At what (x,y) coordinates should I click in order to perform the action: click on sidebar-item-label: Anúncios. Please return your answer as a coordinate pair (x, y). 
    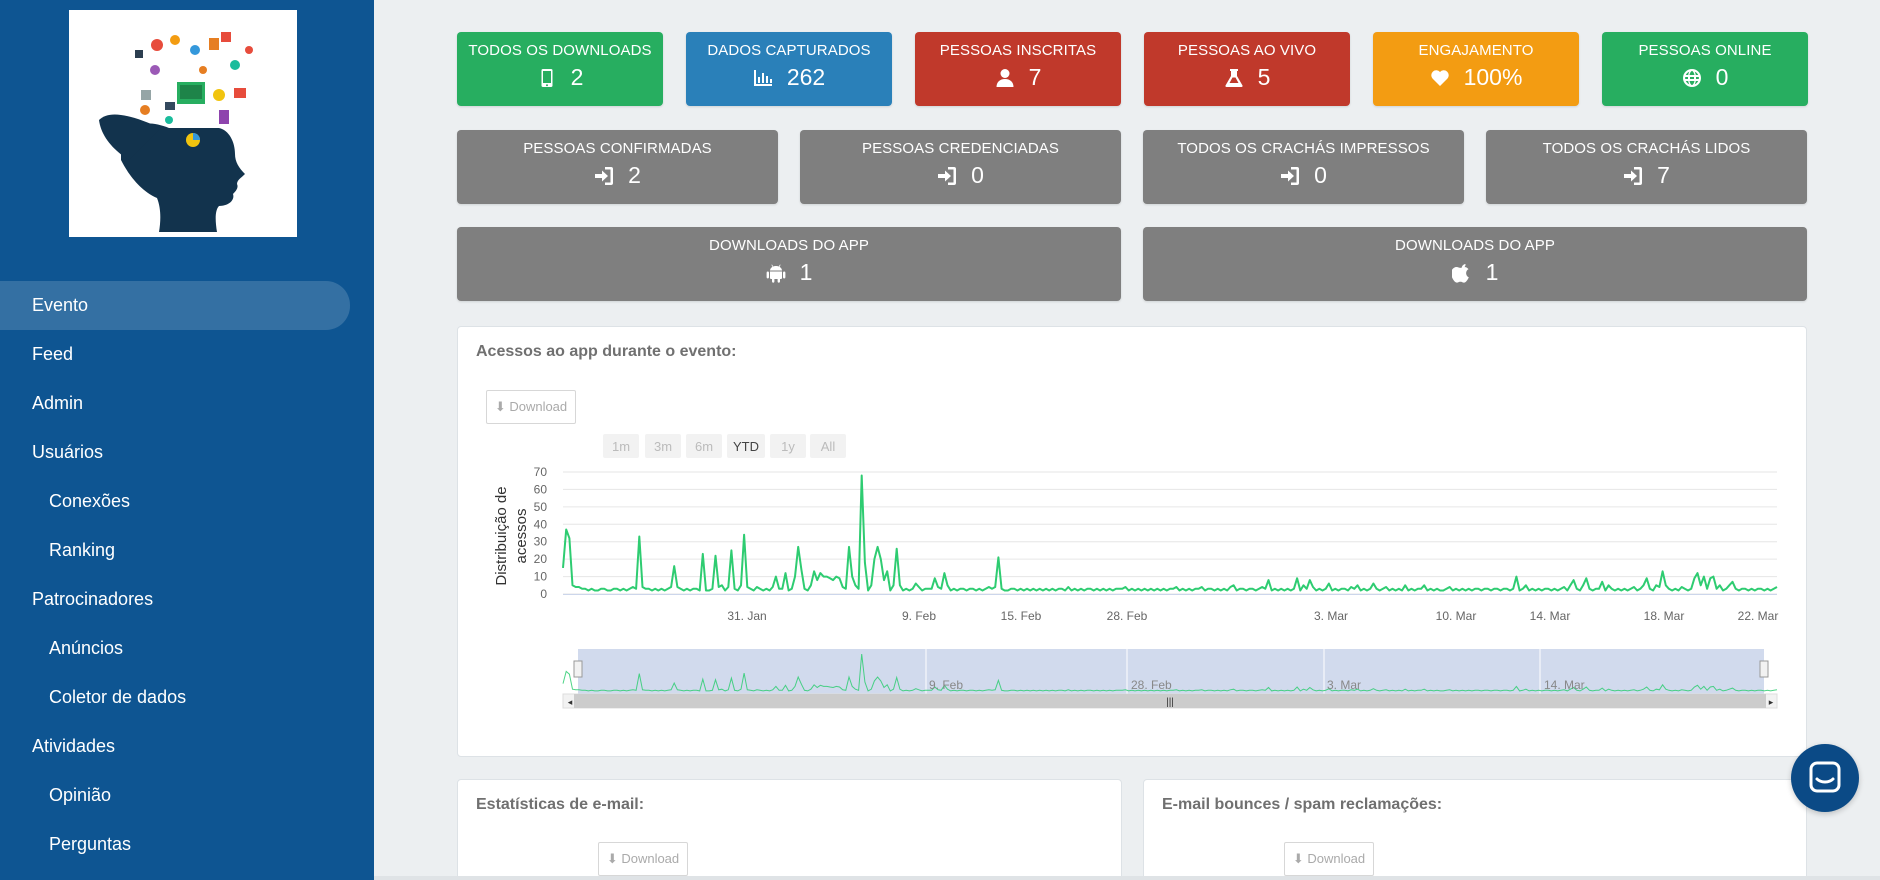
    Looking at the image, I should click on (86, 648).